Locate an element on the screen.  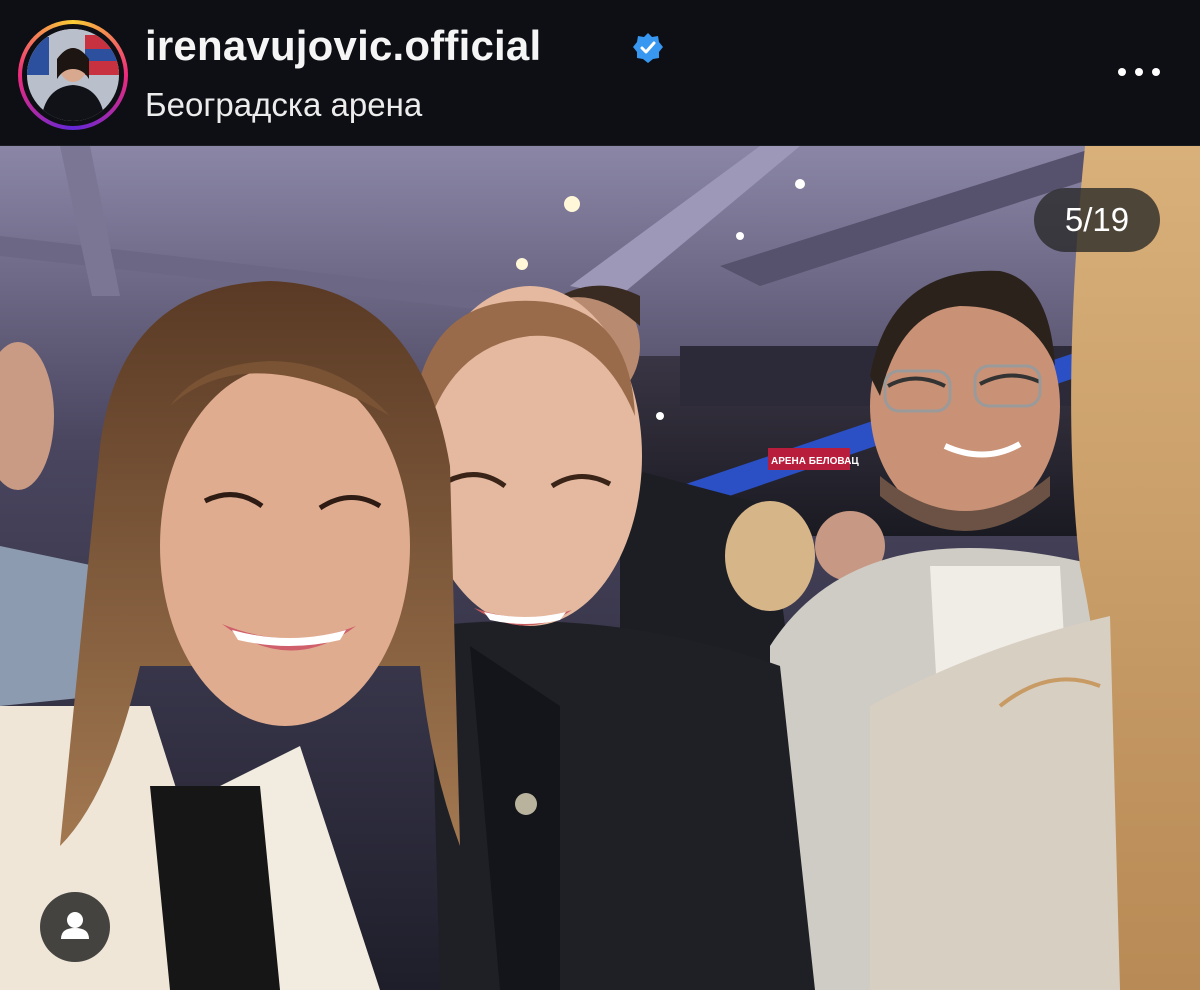
profile-avatar is located at coordinates (73, 75).